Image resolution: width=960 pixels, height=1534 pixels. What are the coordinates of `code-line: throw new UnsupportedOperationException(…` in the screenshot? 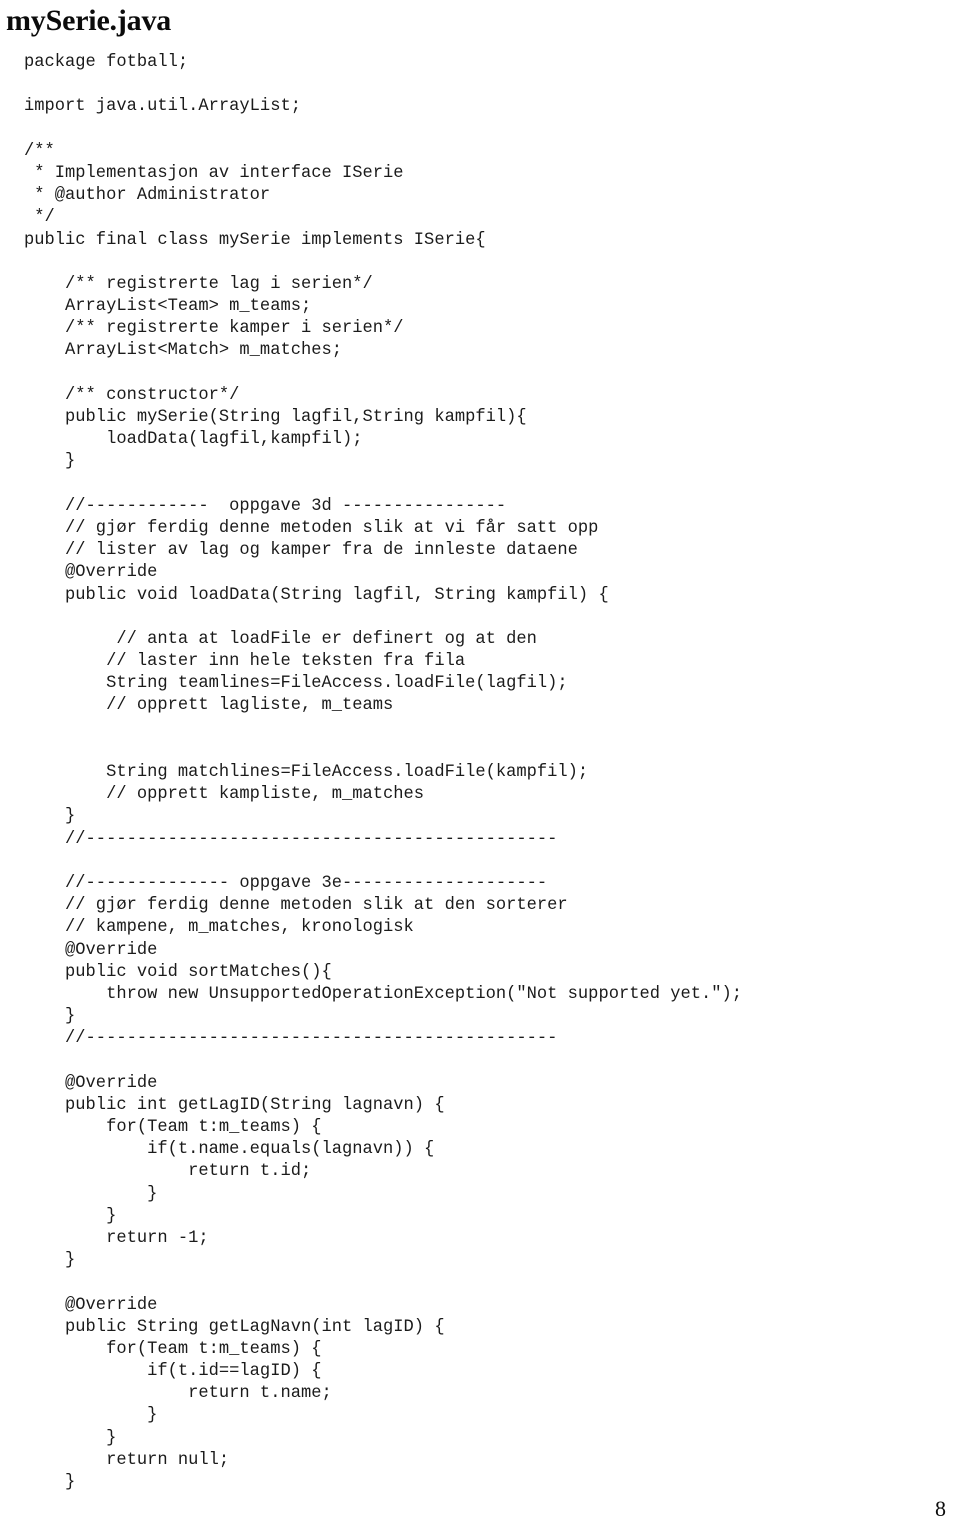 It's located at (383, 994).